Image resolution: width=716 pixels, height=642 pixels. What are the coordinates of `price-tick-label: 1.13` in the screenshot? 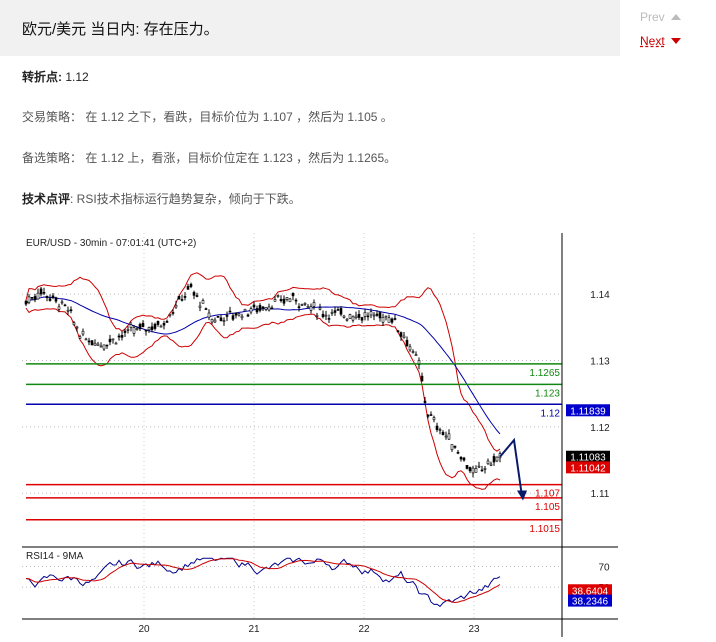 It's located at (600, 362).